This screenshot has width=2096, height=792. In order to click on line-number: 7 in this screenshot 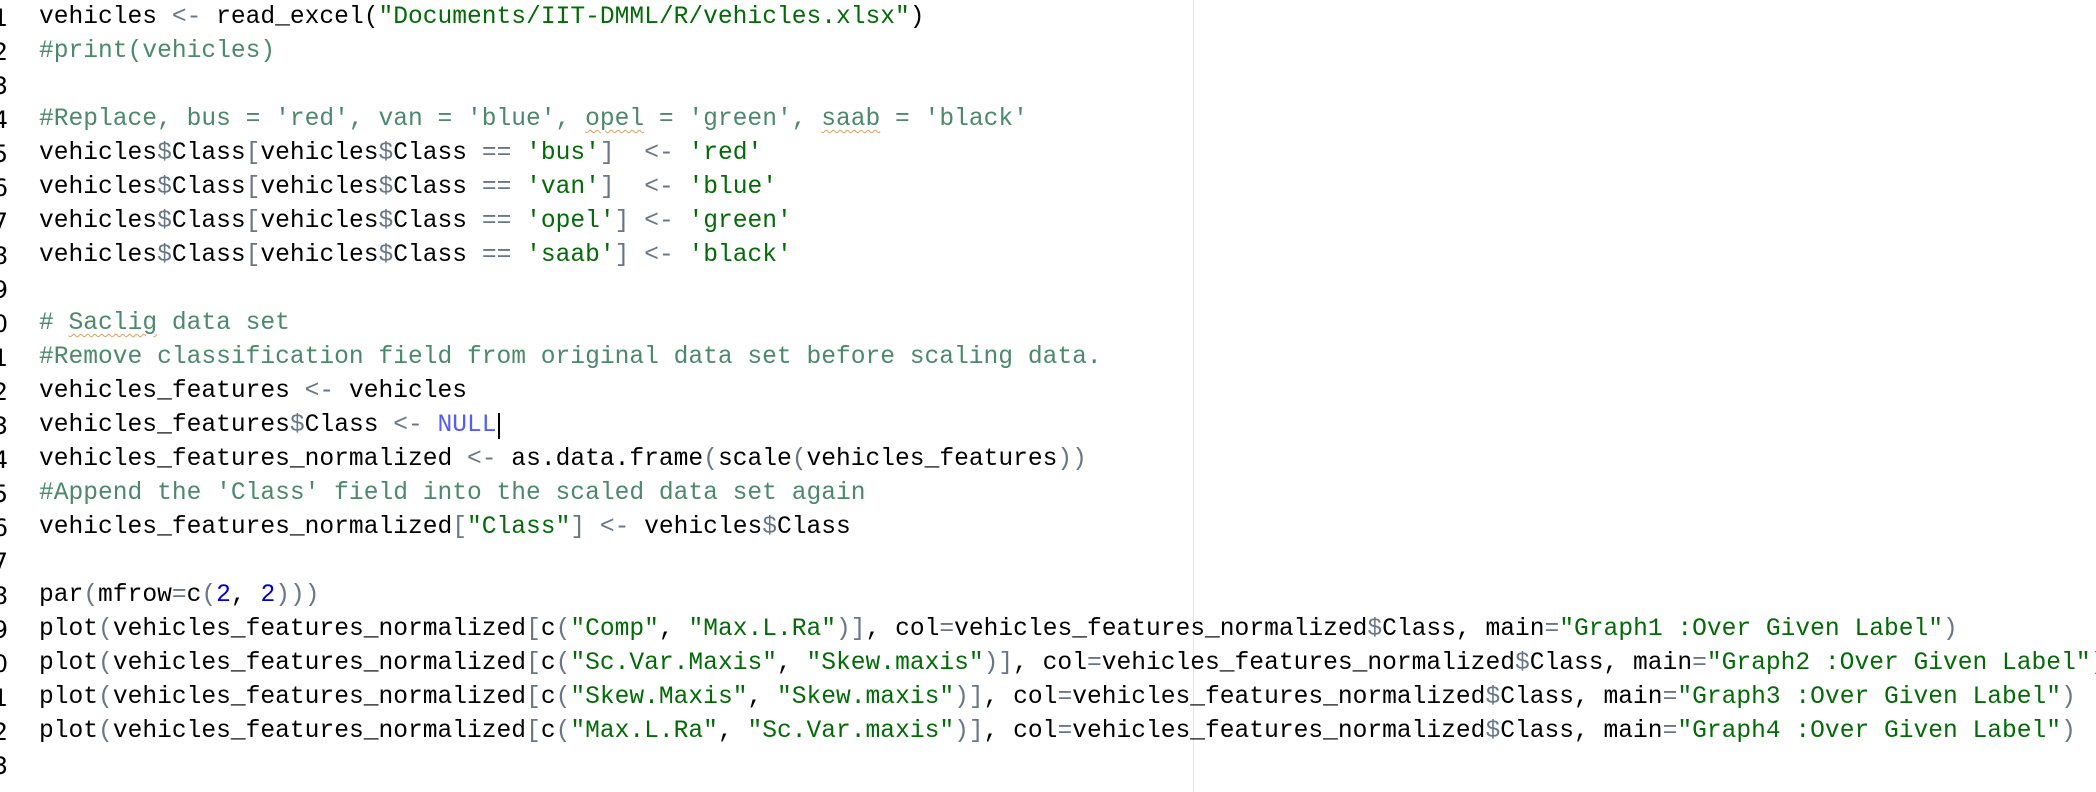, I will do `click(4, 222)`.